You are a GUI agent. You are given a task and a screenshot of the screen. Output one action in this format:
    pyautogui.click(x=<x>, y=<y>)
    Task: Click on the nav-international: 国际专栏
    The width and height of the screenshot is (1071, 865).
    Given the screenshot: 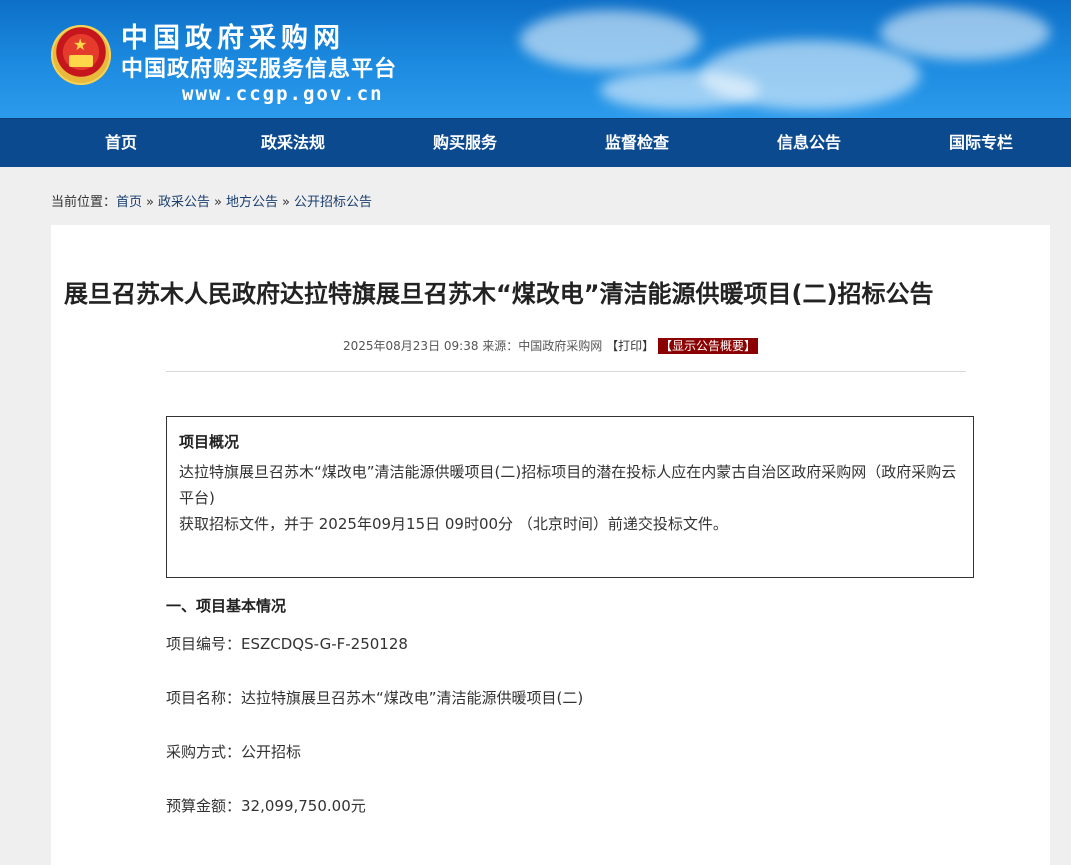 What is the action you would take?
    pyautogui.click(x=981, y=143)
    